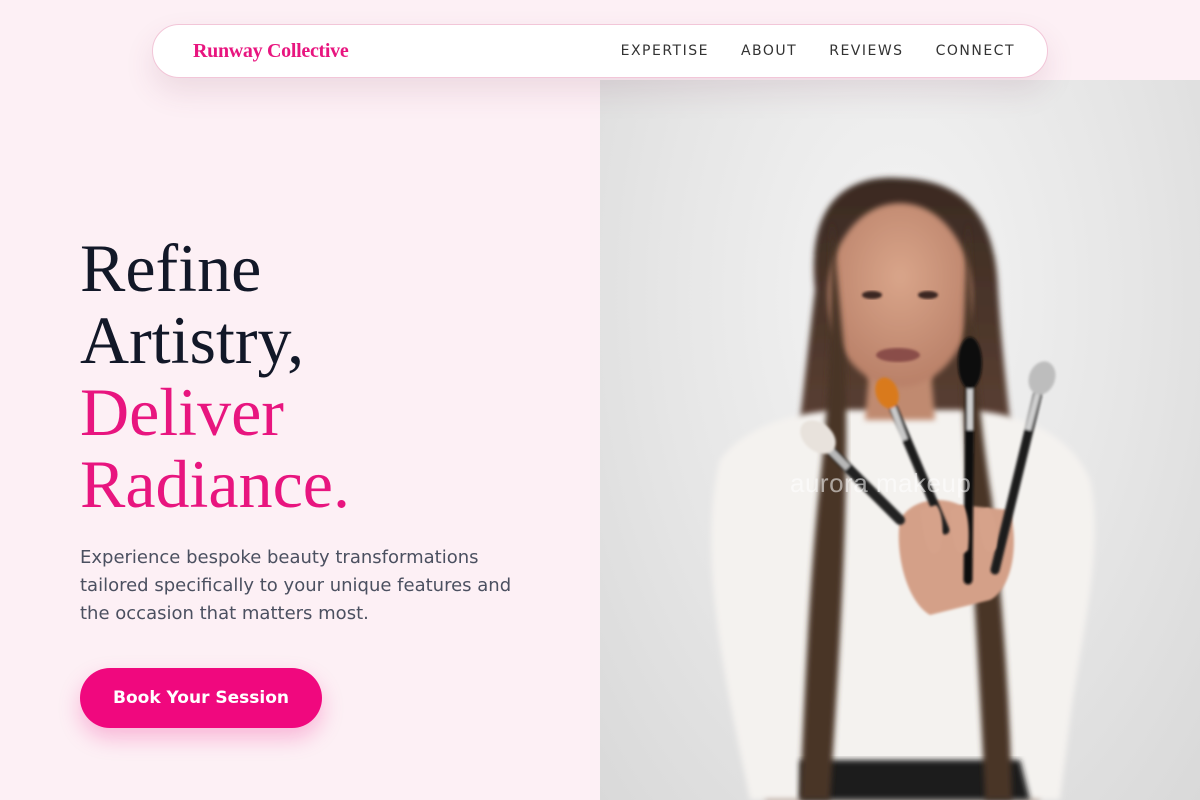 The width and height of the screenshot is (1200, 800). What do you see at coordinates (975, 51) in the screenshot?
I see `nav-link-connect: CONNECT` at bounding box center [975, 51].